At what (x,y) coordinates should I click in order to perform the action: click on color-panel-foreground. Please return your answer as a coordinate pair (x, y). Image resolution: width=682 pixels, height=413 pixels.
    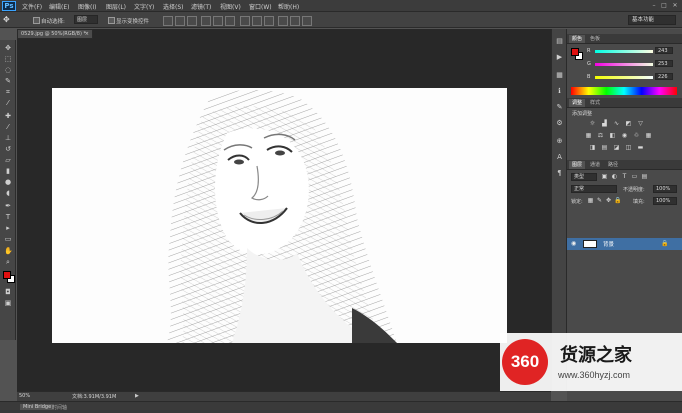
    Looking at the image, I should click on (575, 52).